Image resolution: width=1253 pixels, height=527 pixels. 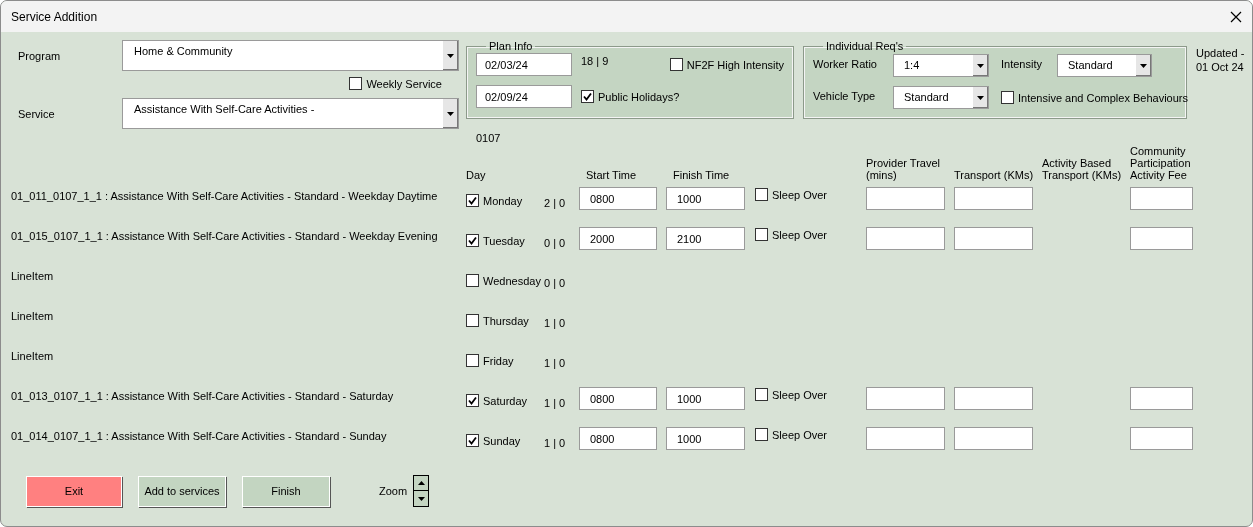 What do you see at coordinates (726, 64) in the screenshot?
I see `nf2f-checkbox: NF2F High Intensity` at bounding box center [726, 64].